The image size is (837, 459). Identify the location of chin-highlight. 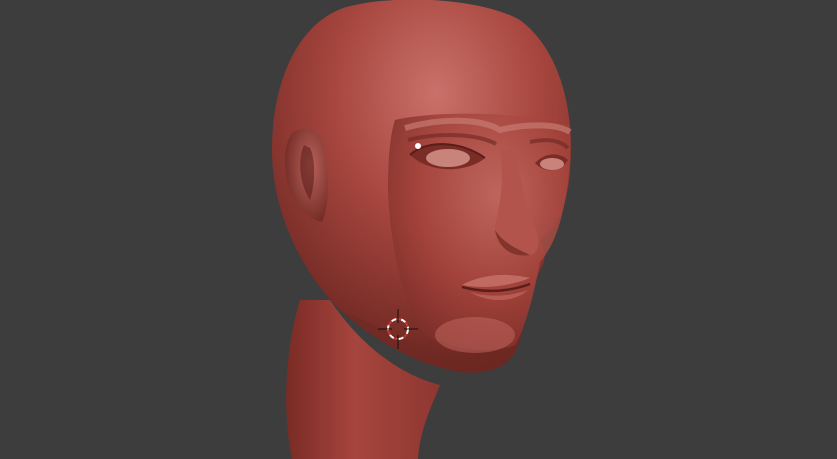
(475, 335).